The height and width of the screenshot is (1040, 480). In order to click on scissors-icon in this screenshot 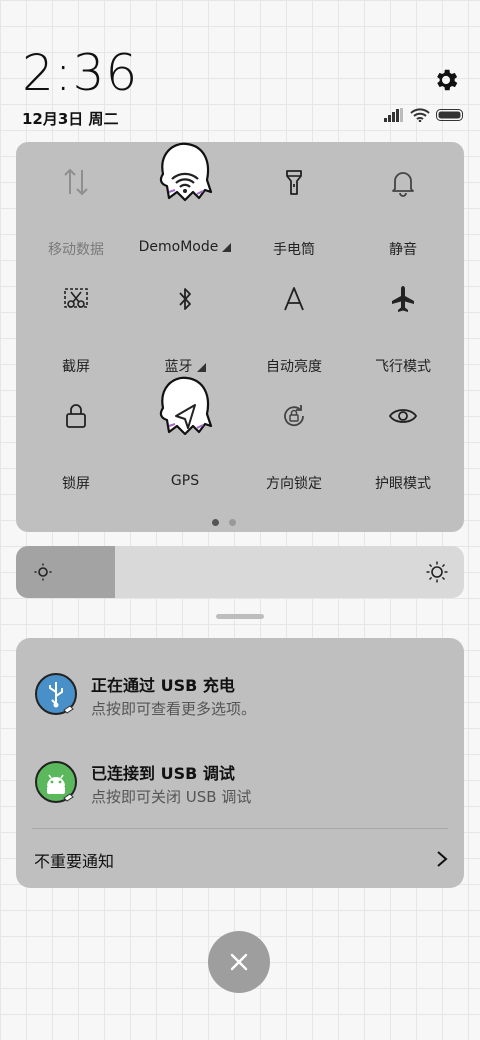, I will do `click(76, 298)`.